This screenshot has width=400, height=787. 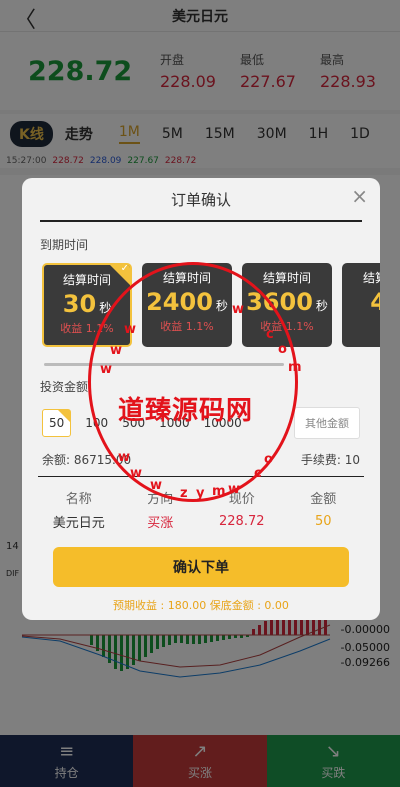 What do you see at coordinates (201, 567) in the screenshot?
I see `confirm-order-button: 确认下单` at bounding box center [201, 567].